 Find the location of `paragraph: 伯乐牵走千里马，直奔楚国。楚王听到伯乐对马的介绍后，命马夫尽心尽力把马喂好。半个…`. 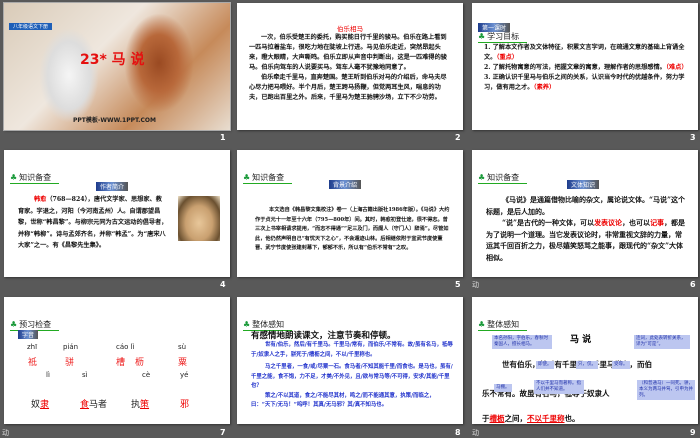

paragraph: 伯乐牵走千里马，直奔楚国。楚王听到伯乐对马的介绍后，命马夫尽心尽力把马喂好。半个… is located at coordinates (348, 87).